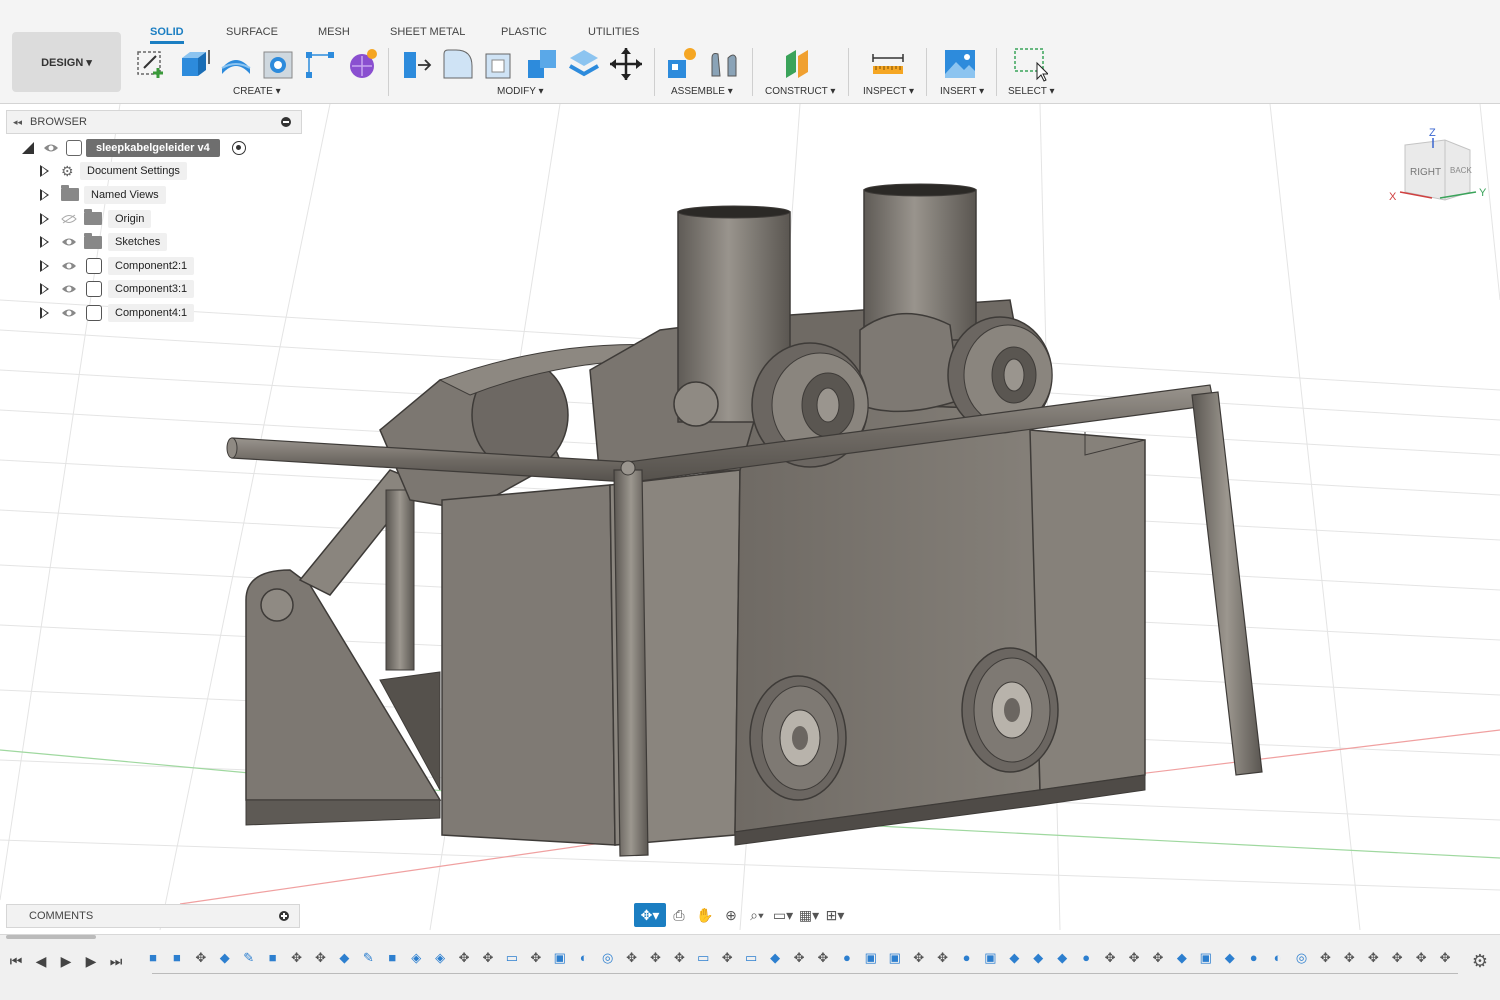 This screenshot has width=1500, height=1000. I want to click on offset-face-icon, so click(584, 64).